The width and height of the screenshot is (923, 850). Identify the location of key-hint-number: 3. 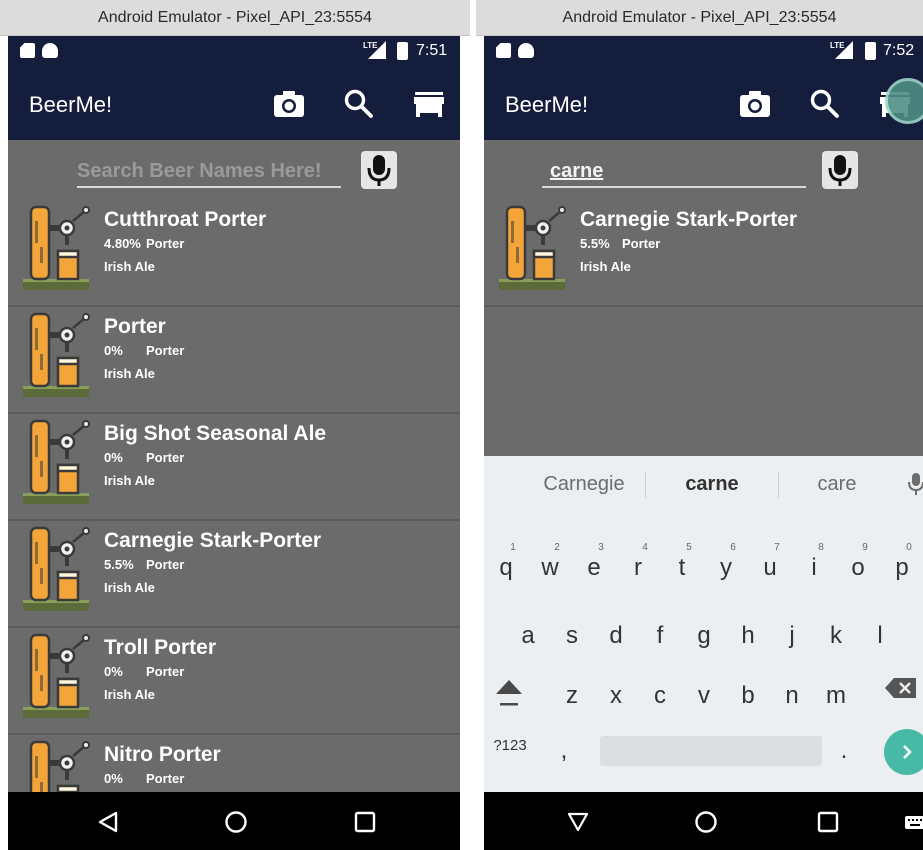
(601, 547).